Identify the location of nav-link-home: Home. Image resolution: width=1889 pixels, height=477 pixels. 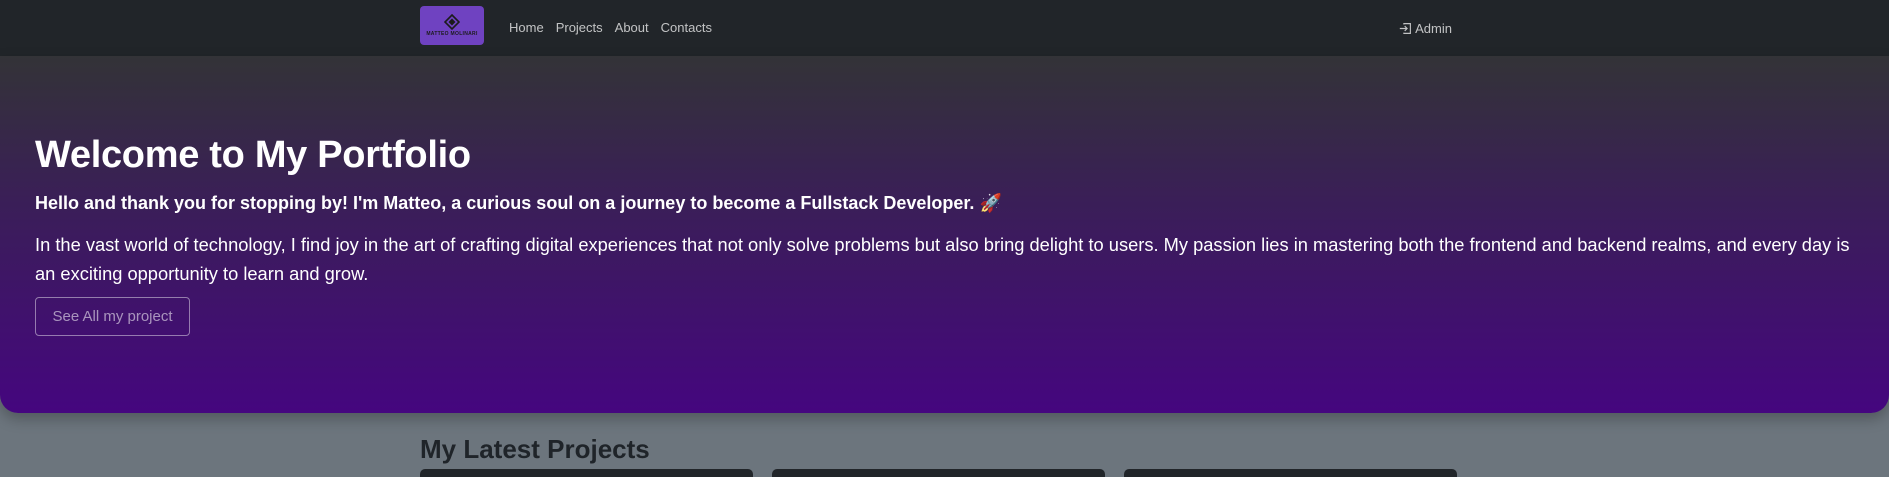
(526, 28).